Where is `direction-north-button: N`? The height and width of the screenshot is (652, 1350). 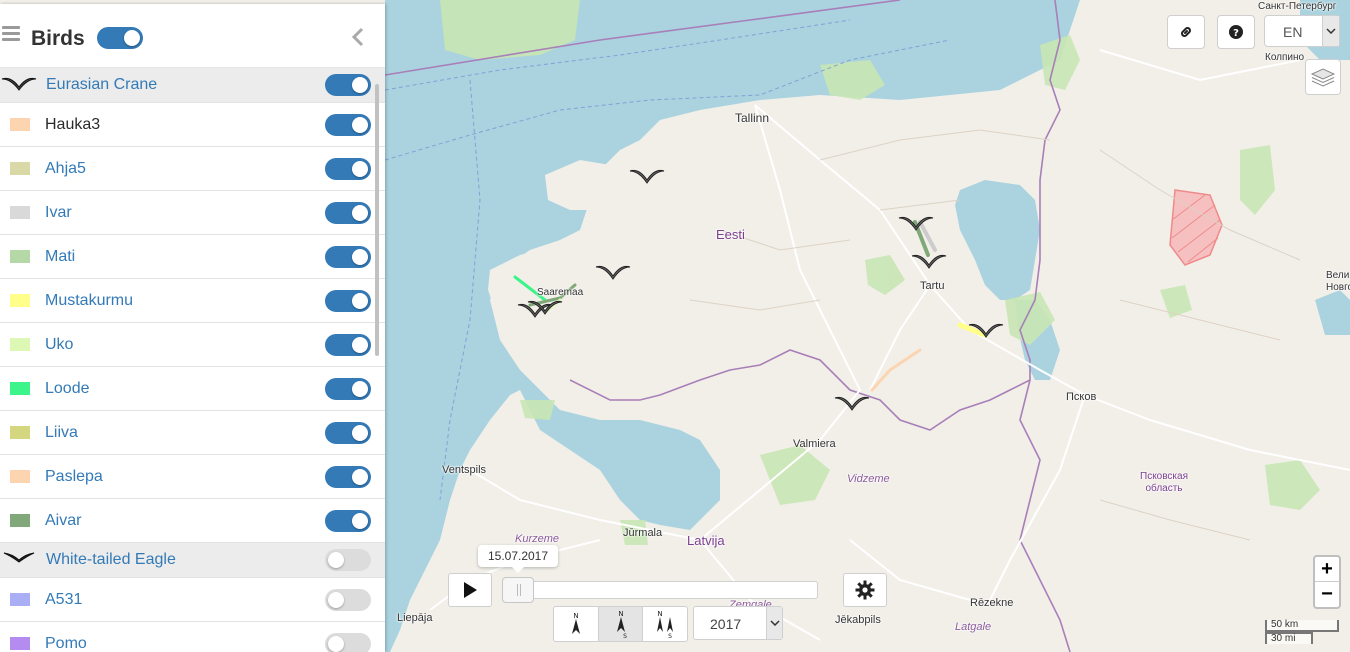 direction-north-button: N is located at coordinates (576, 624).